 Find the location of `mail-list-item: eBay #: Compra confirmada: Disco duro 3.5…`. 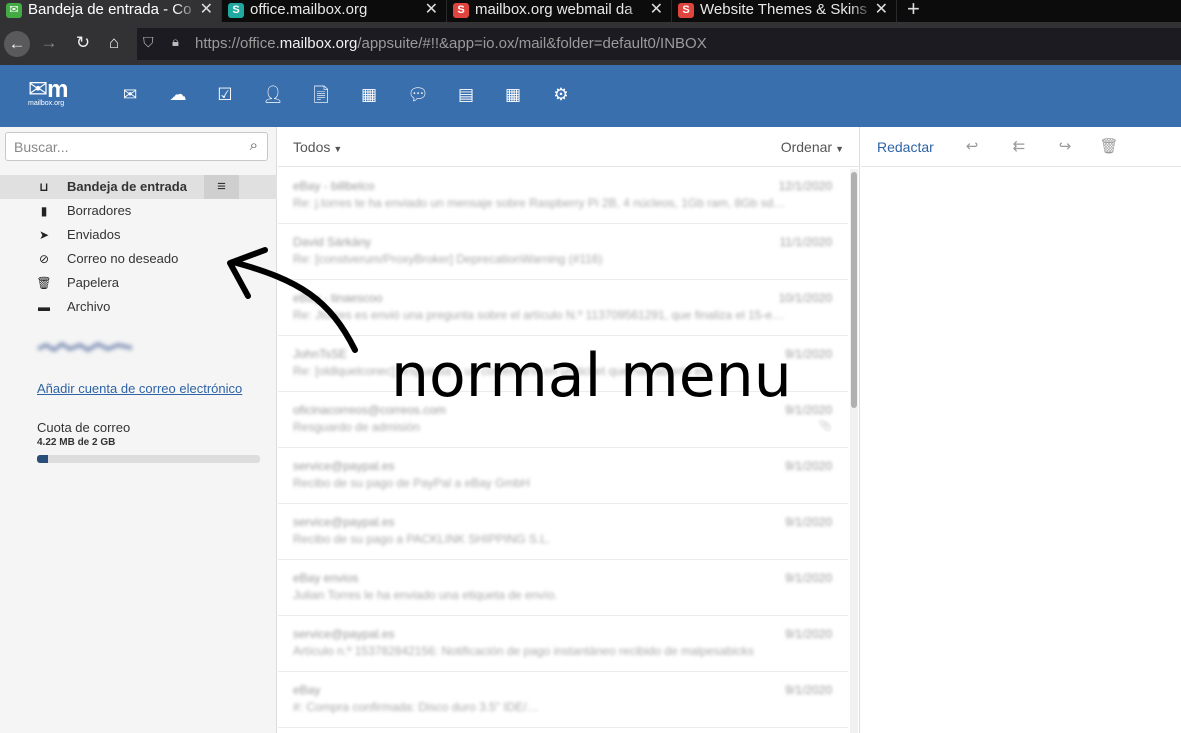

mail-list-item: eBay #: Compra confirmada: Disco duro 3.5… is located at coordinates (563, 700).